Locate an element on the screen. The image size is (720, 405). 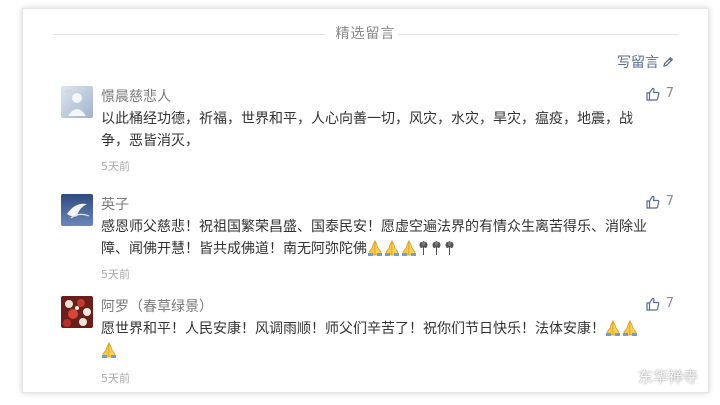
section-title: 精选留言 is located at coordinates (365, 34).